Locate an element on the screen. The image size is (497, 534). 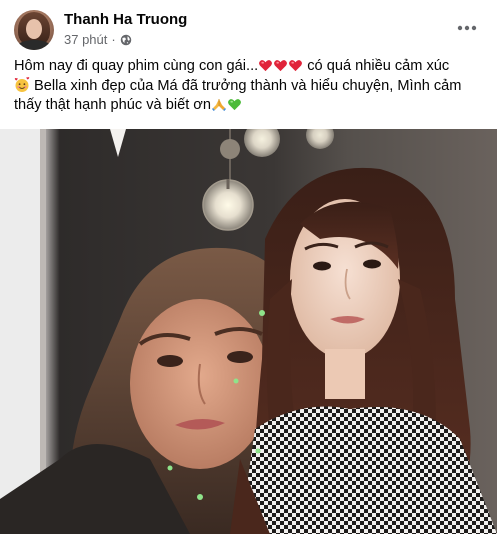
post-time: 37 phút is located at coordinates (85, 39).